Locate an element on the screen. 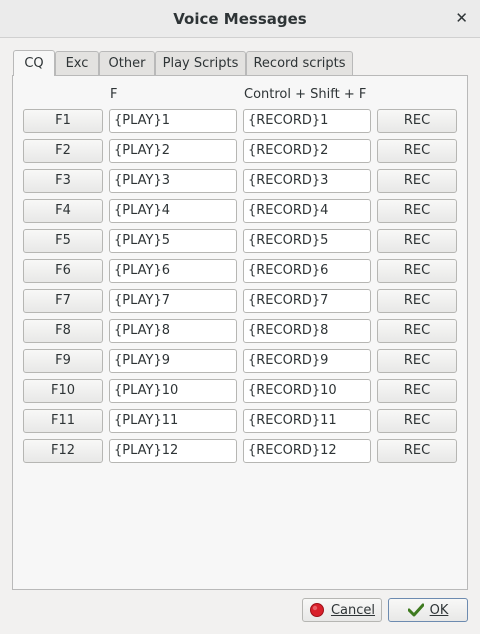 The width and height of the screenshot is (480, 634). record-message-field: {RECORD}9 is located at coordinates (307, 361).